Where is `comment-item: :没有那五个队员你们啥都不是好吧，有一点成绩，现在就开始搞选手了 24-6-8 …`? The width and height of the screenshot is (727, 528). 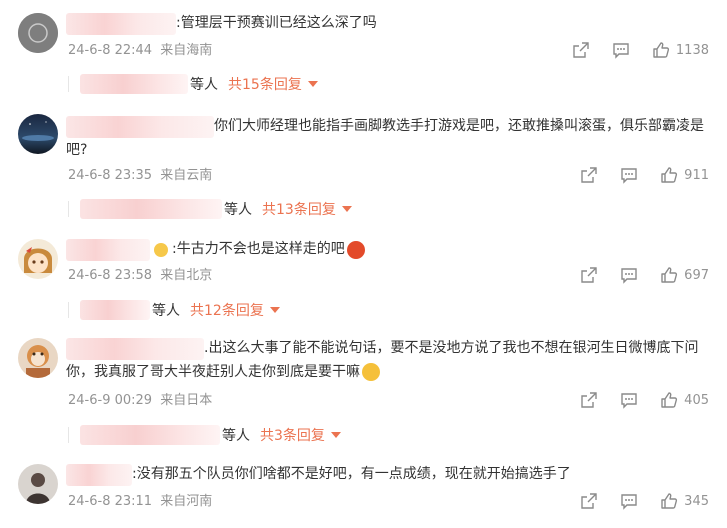 comment-item: :没有那五个队员你们啥都不是好吧，有一点成绩，现在就开始搞选手了 24-6-8 … is located at coordinates (363, 489).